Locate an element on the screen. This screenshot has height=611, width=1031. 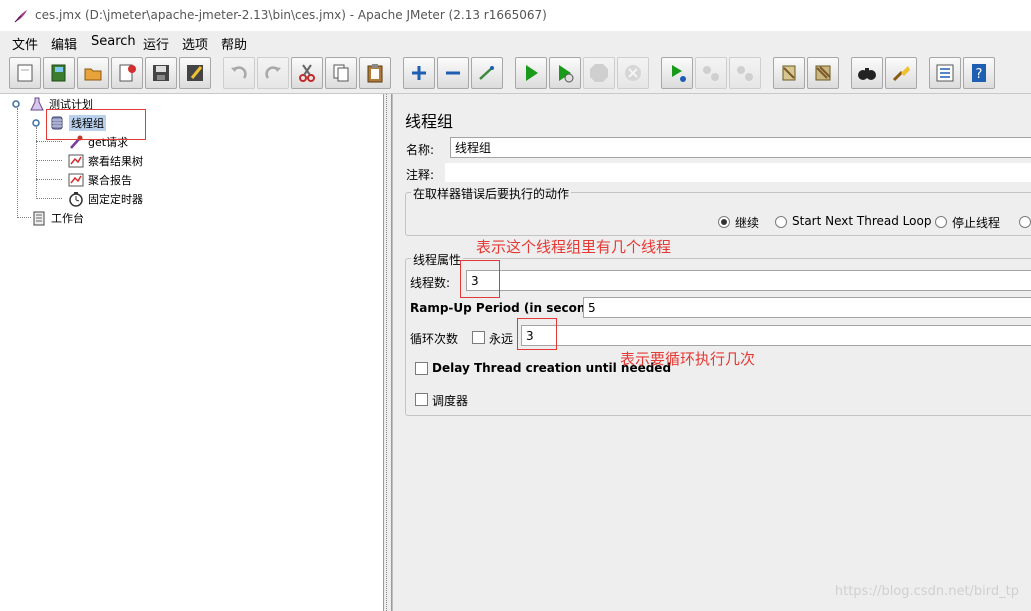
tree-node-workbench: 工作台 is located at coordinates (57, 218).